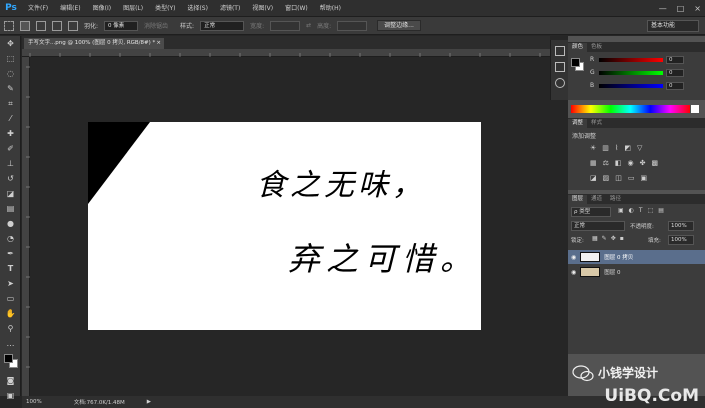  What do you see at coordinates (593, 163) in the screenshot?
I see `hue-icon: ▦` at bounding box center [593, 163].